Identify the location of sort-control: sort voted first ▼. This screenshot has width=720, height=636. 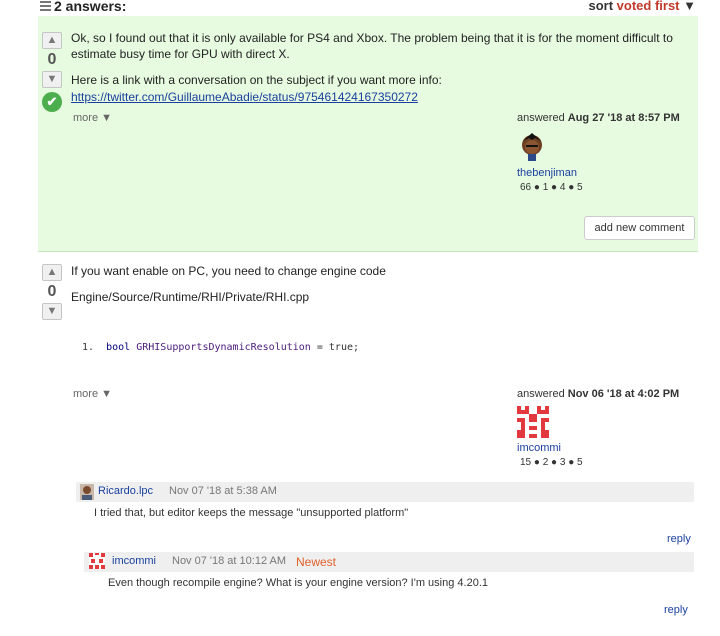
(642, 6).